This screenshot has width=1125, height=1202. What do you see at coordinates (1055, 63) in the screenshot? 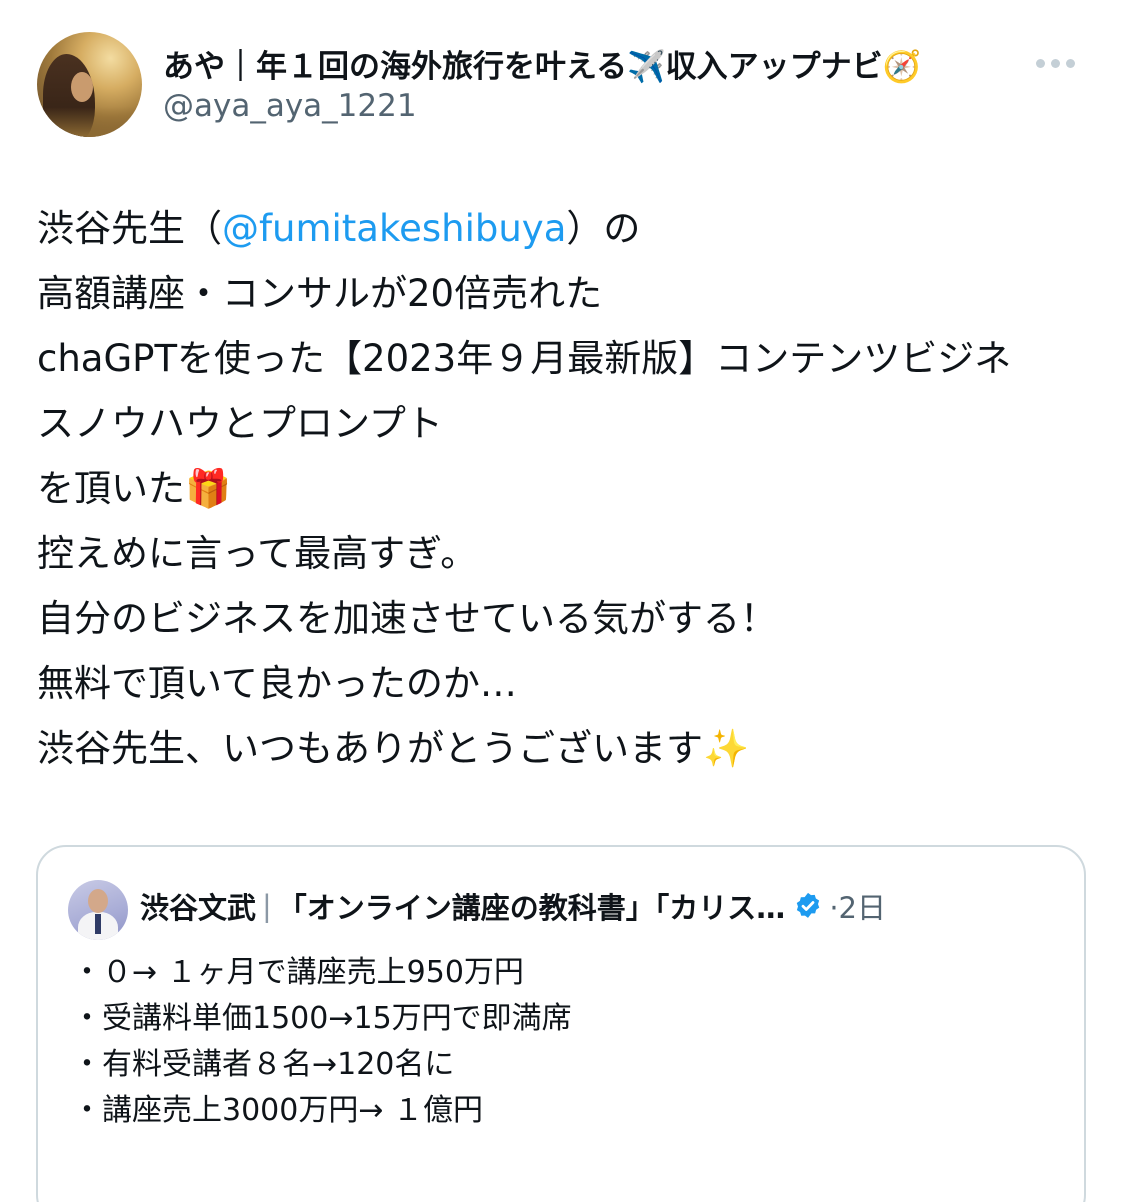
I see `more-options-icon` at bounding box center [1055, 63].